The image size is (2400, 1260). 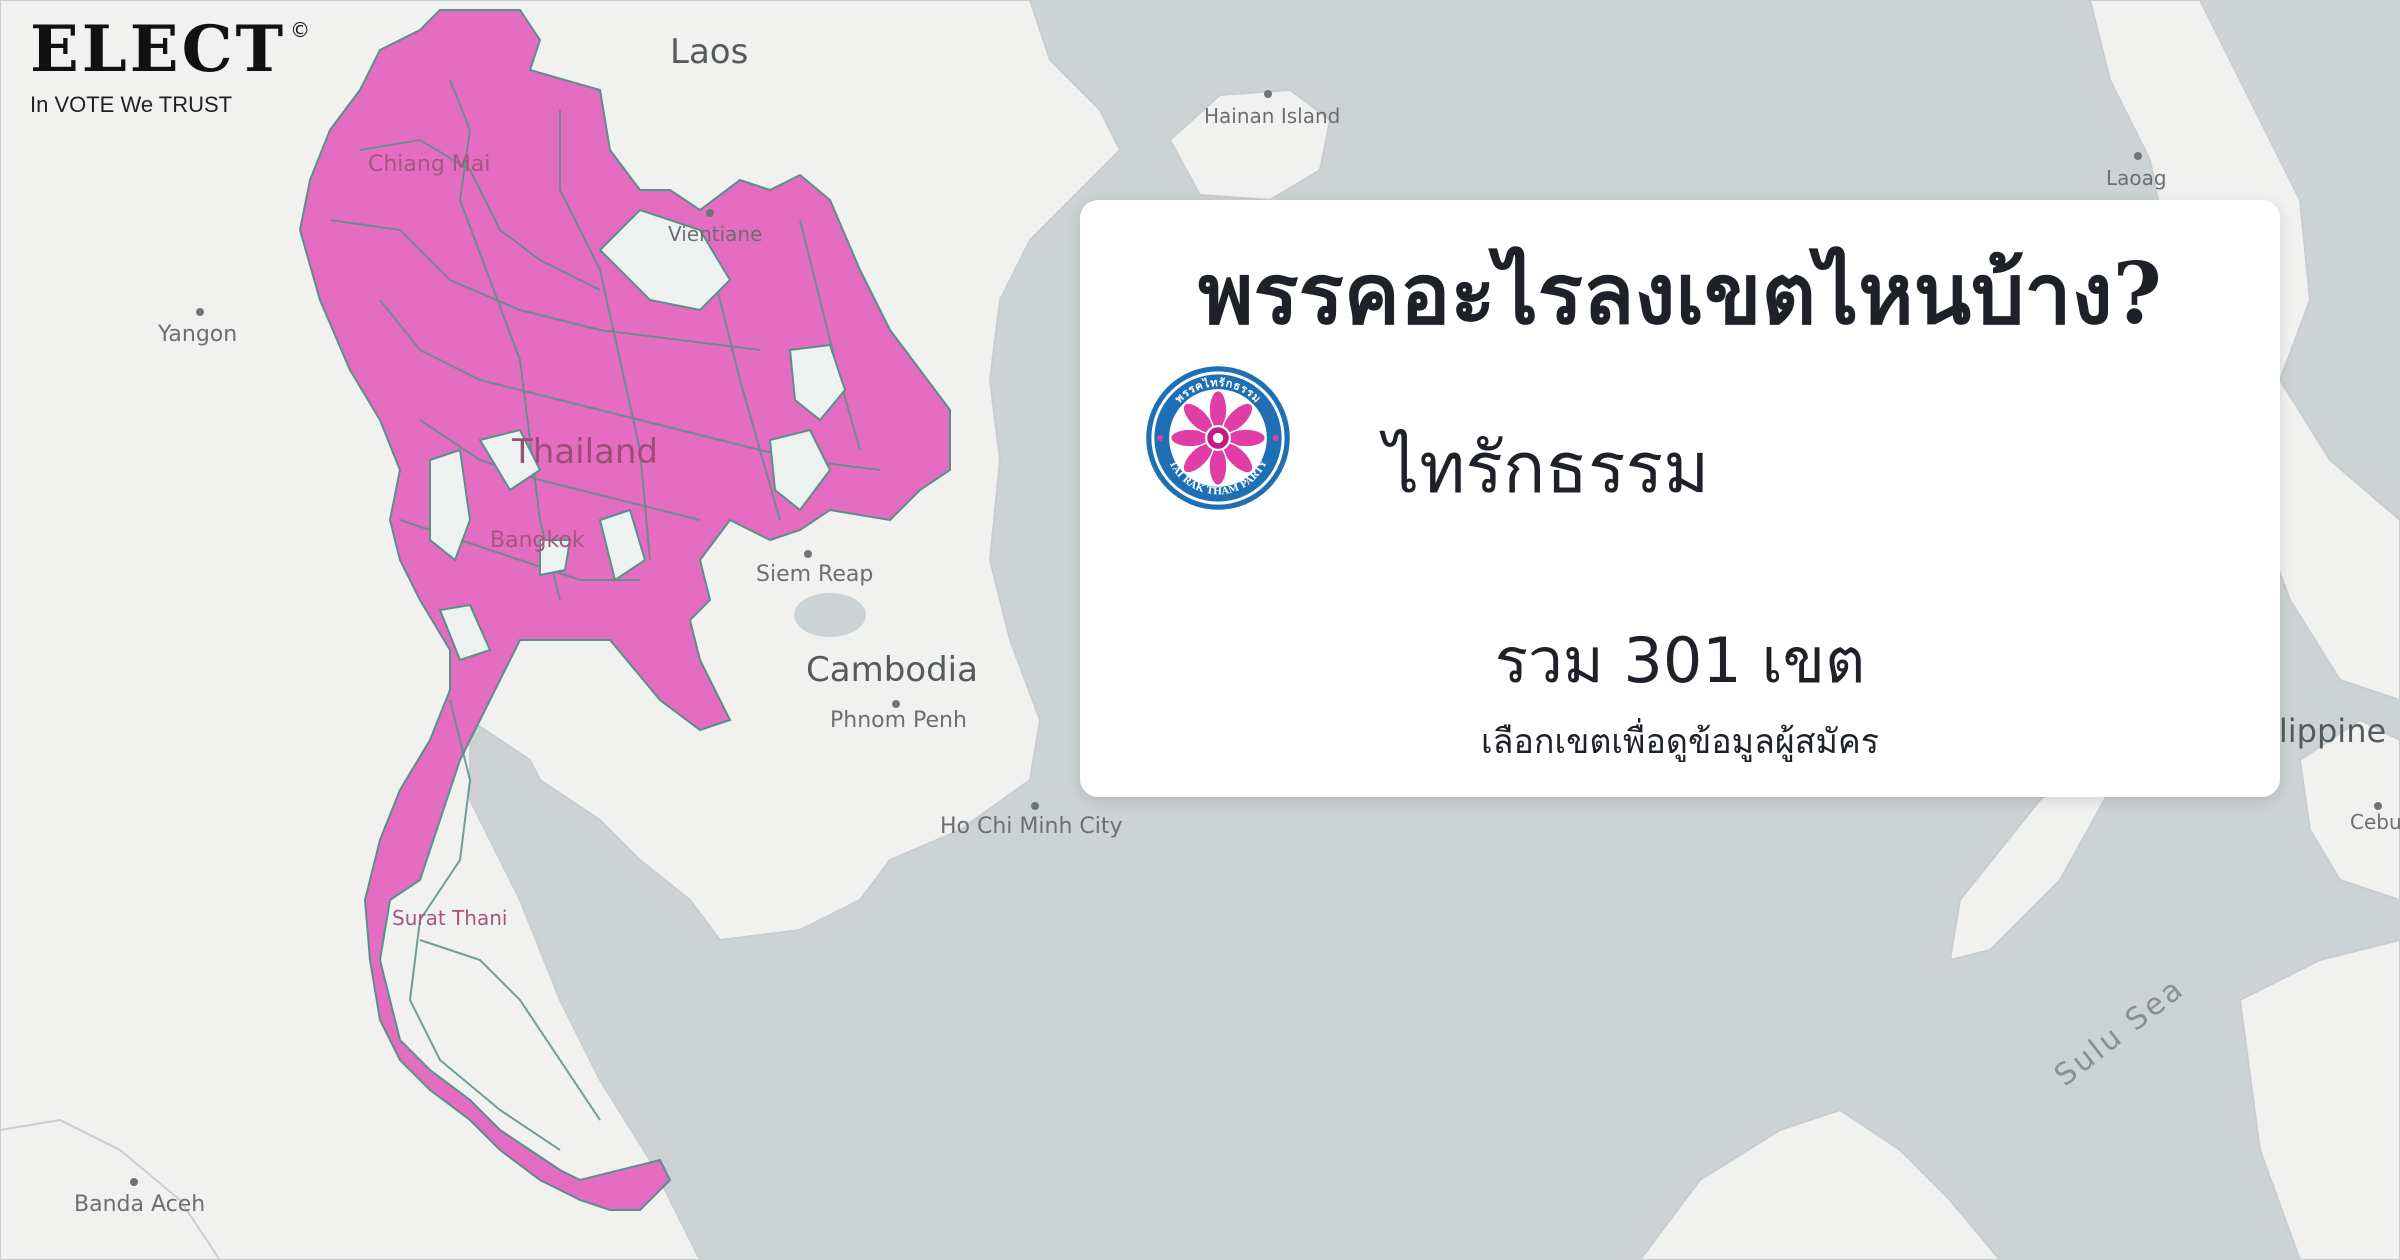 What do you see at coordinates (131, 104) in the screenshot?
I see `brand-tagline: In VOTE We TRUST` at bounding box center [131, 104].